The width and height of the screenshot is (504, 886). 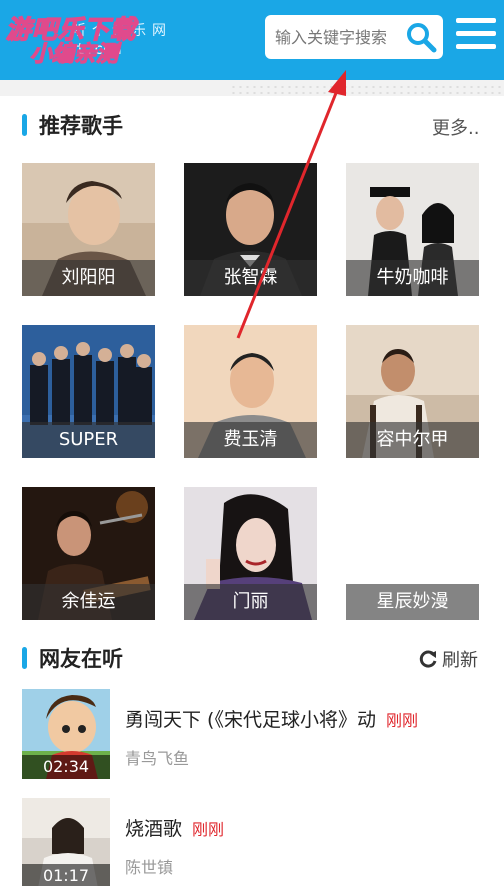 I want to click on dotted-divider, so click(x=367, y=90).